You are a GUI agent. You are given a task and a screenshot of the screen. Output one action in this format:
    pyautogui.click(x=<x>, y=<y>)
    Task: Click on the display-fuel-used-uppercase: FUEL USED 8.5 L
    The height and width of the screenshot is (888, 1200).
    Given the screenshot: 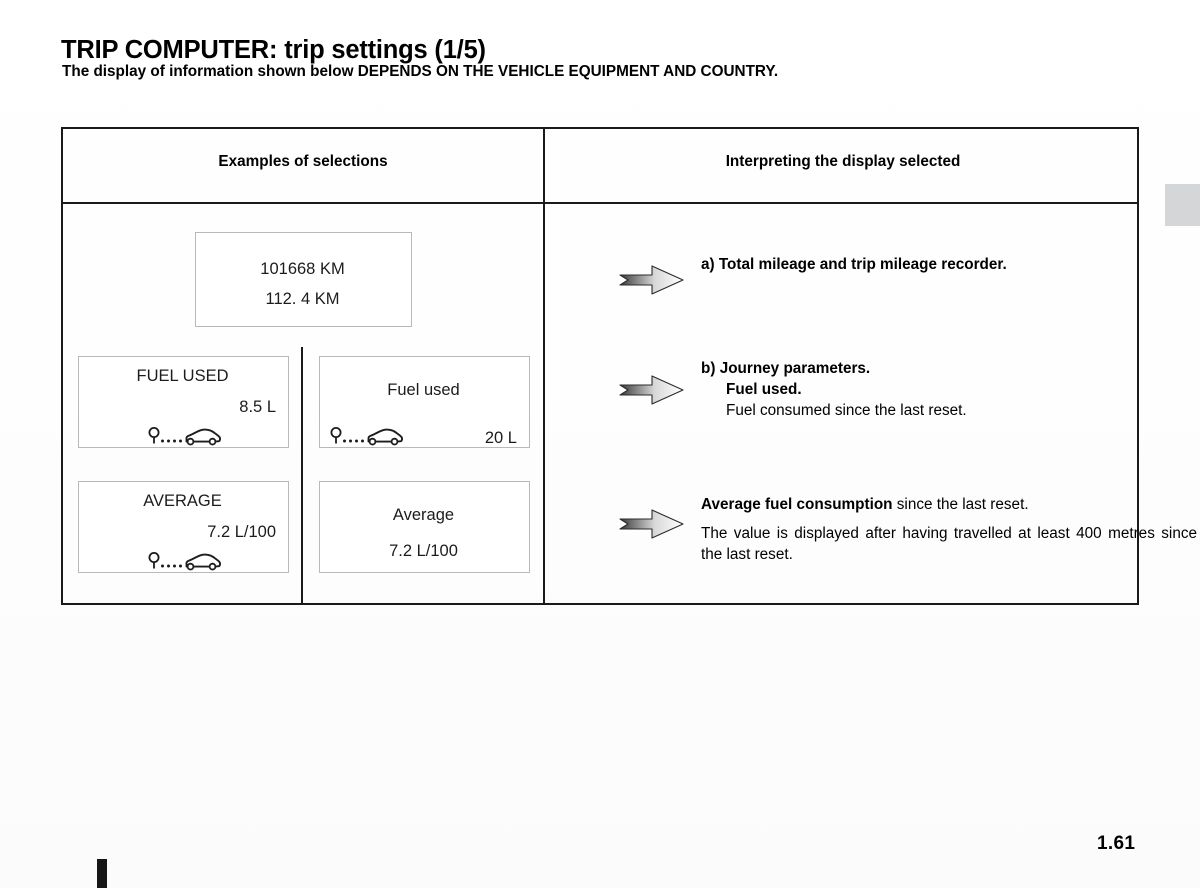 What is the action you would take?
    pyautogui.click(x=183, y=402)
    